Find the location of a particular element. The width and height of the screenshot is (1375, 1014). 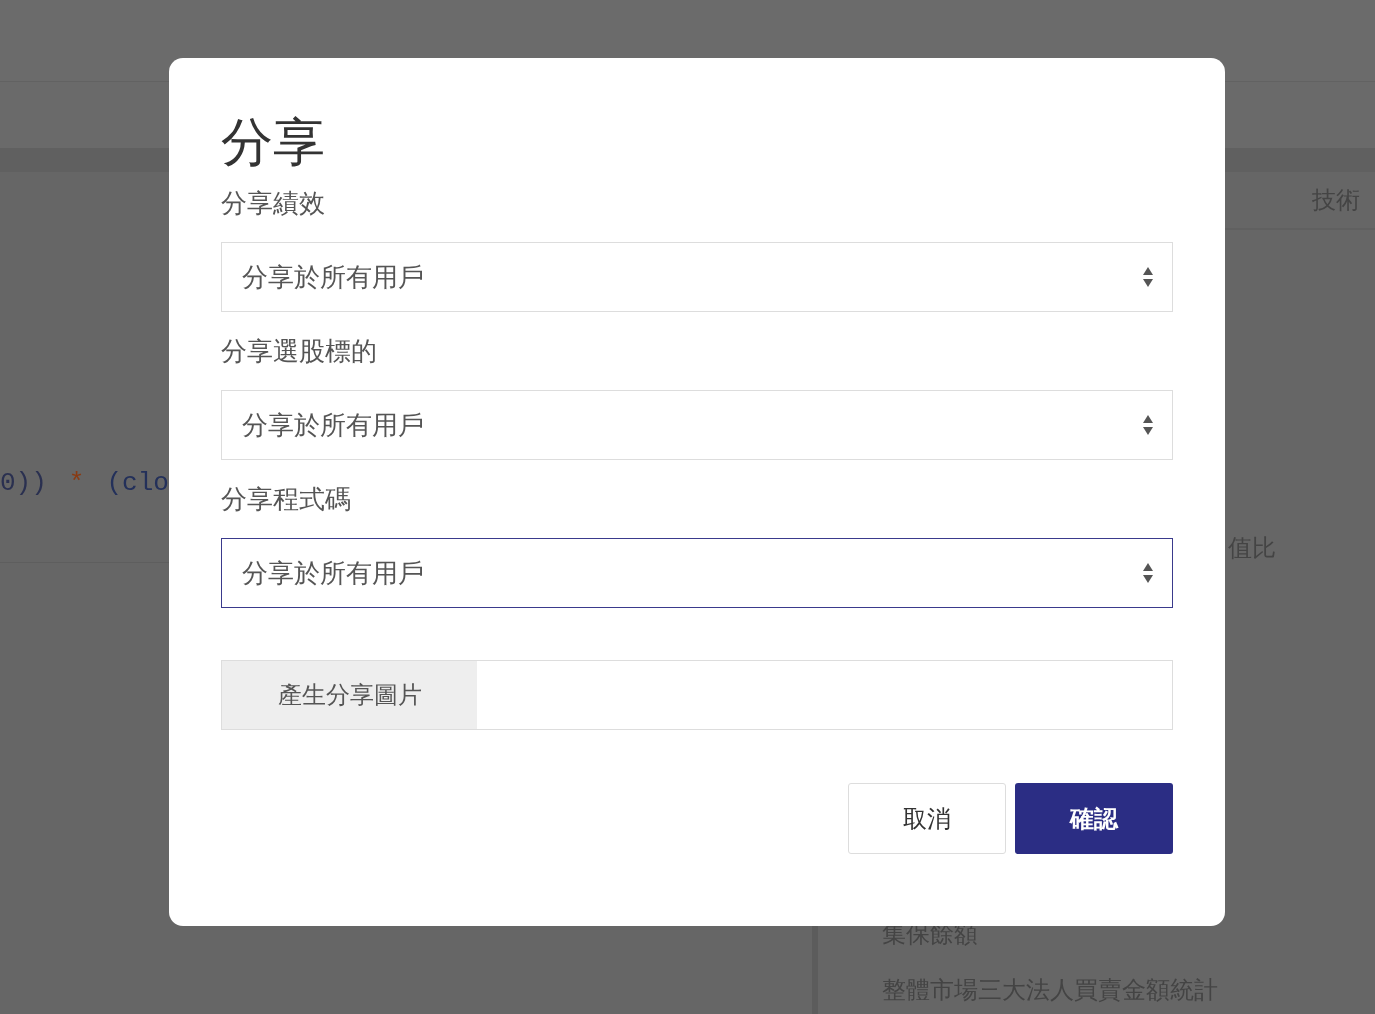

generate-image-button: 產生分享圖片 is located at coordinates (349, 695).